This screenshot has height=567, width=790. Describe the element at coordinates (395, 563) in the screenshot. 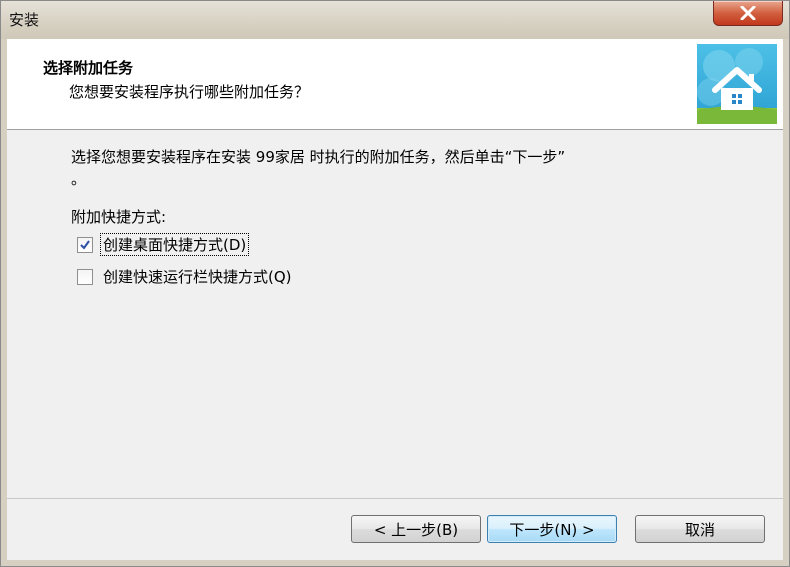

I see `window-frame-bottom` at that location.